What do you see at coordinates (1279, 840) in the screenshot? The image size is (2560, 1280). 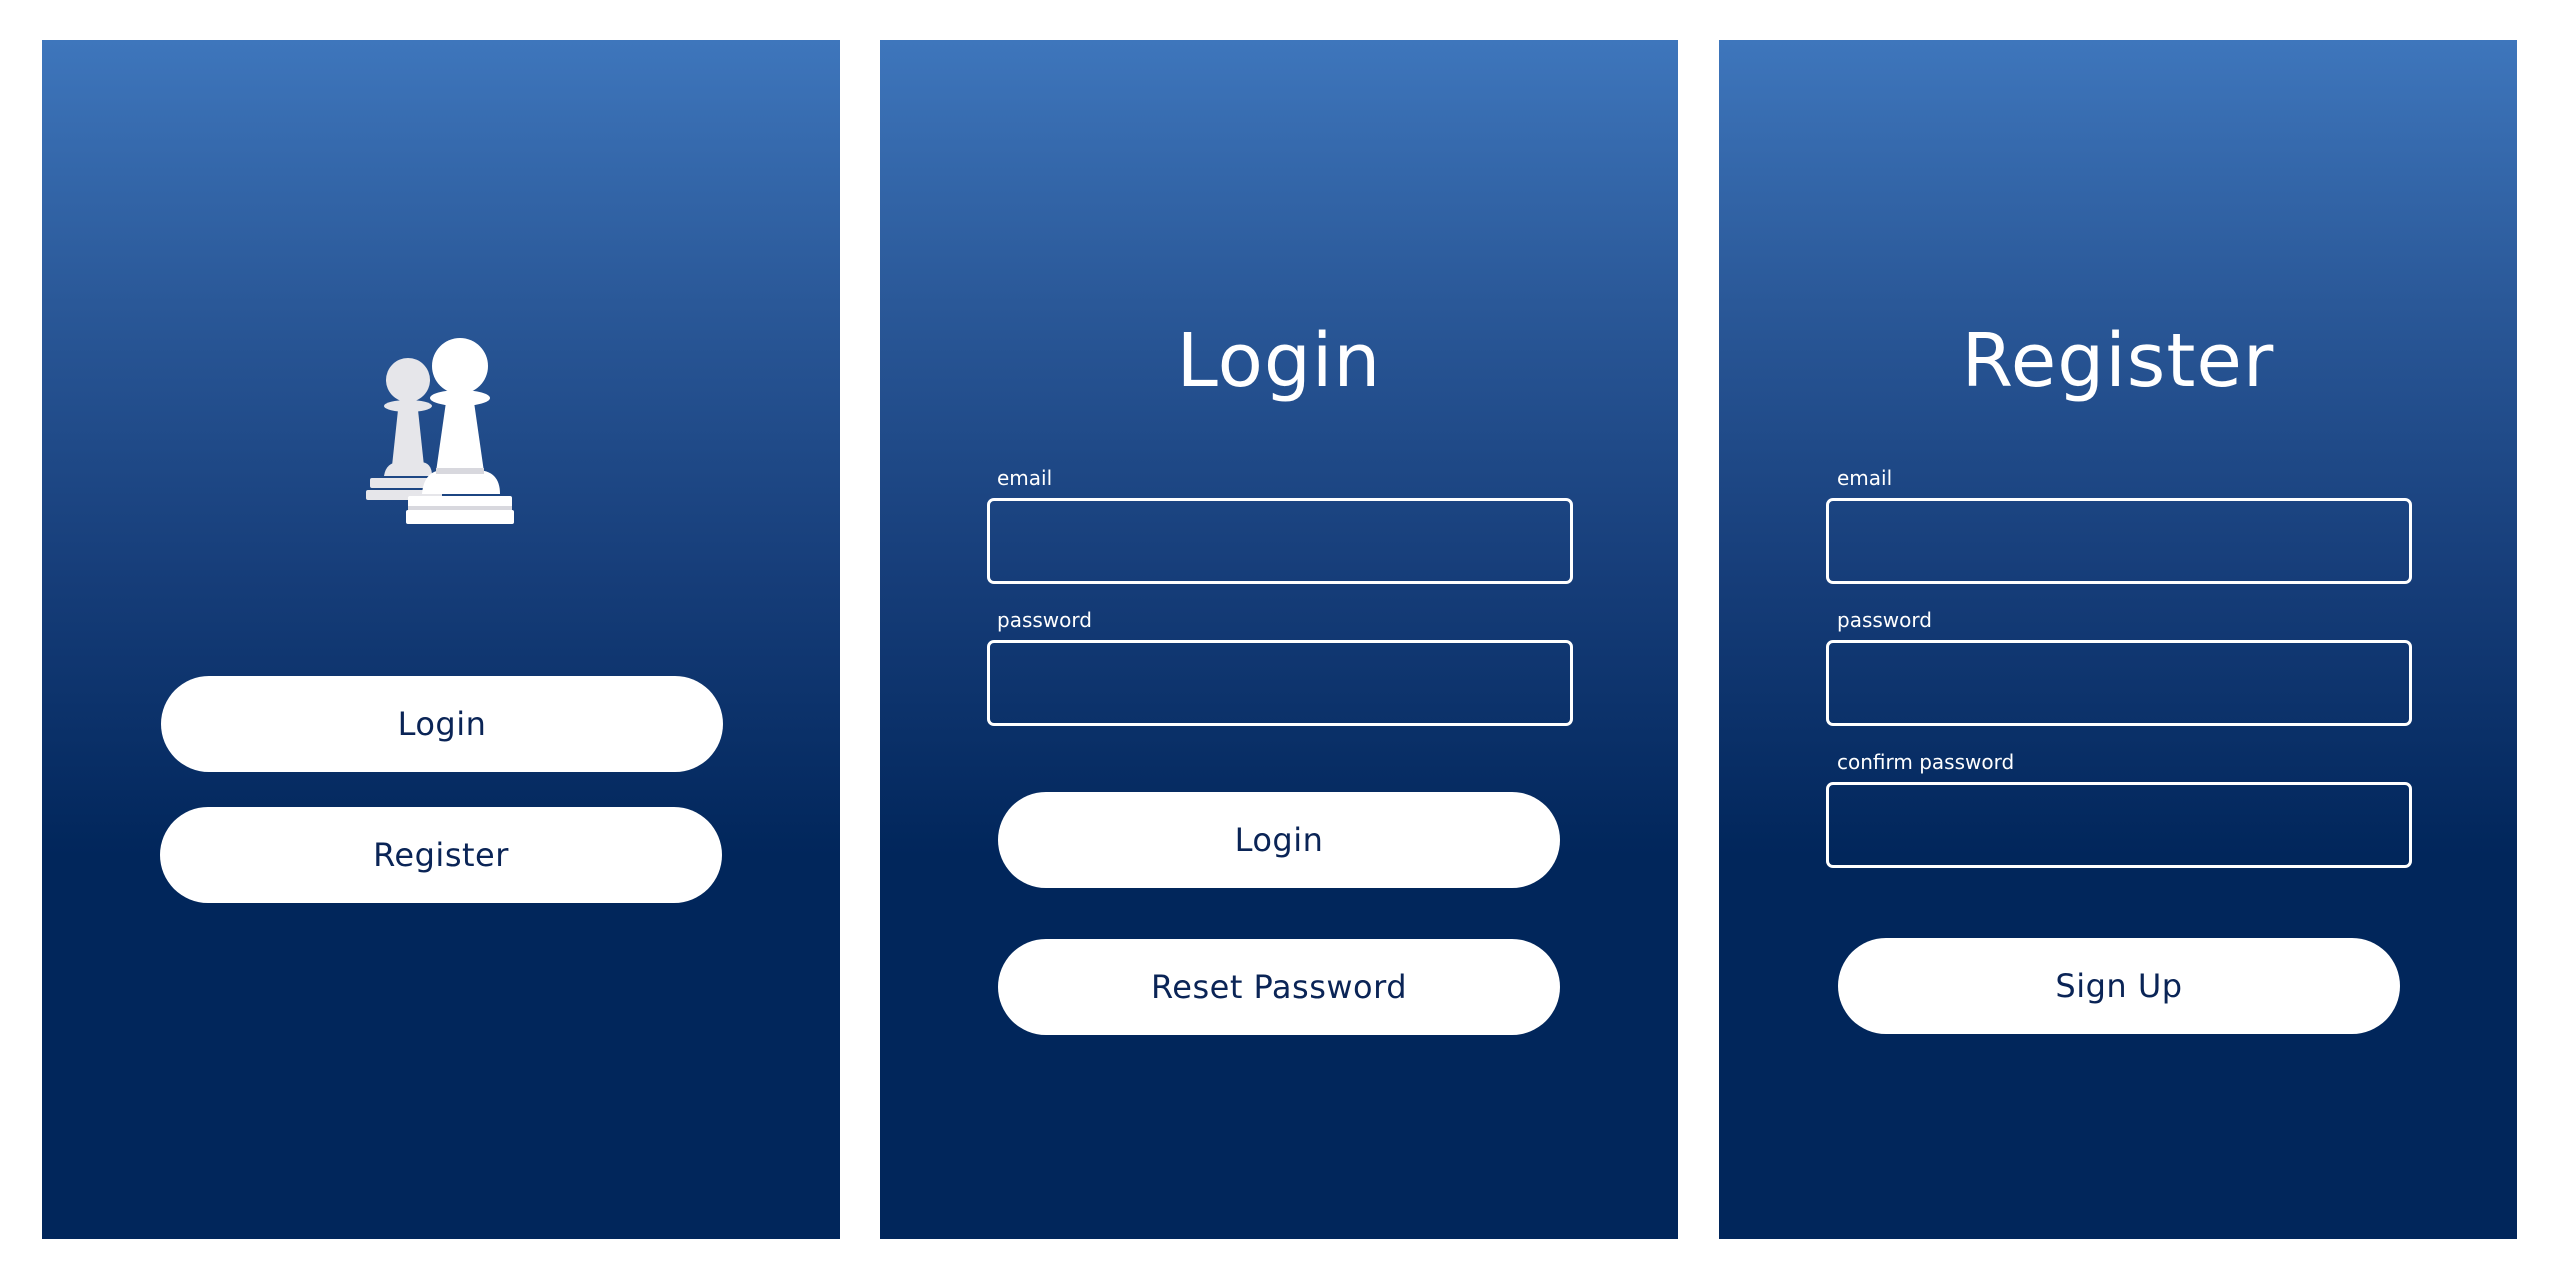 I see `login-submit-button: Login` at bounding box center [1279, 840].